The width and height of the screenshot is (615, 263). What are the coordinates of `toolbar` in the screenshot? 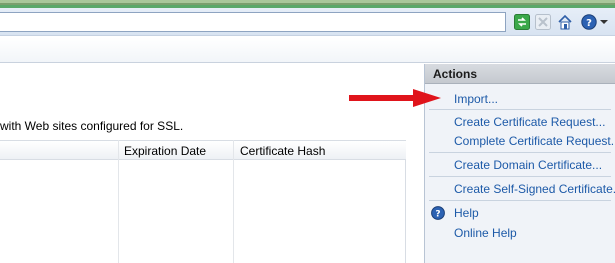 It's located at (307, 50).